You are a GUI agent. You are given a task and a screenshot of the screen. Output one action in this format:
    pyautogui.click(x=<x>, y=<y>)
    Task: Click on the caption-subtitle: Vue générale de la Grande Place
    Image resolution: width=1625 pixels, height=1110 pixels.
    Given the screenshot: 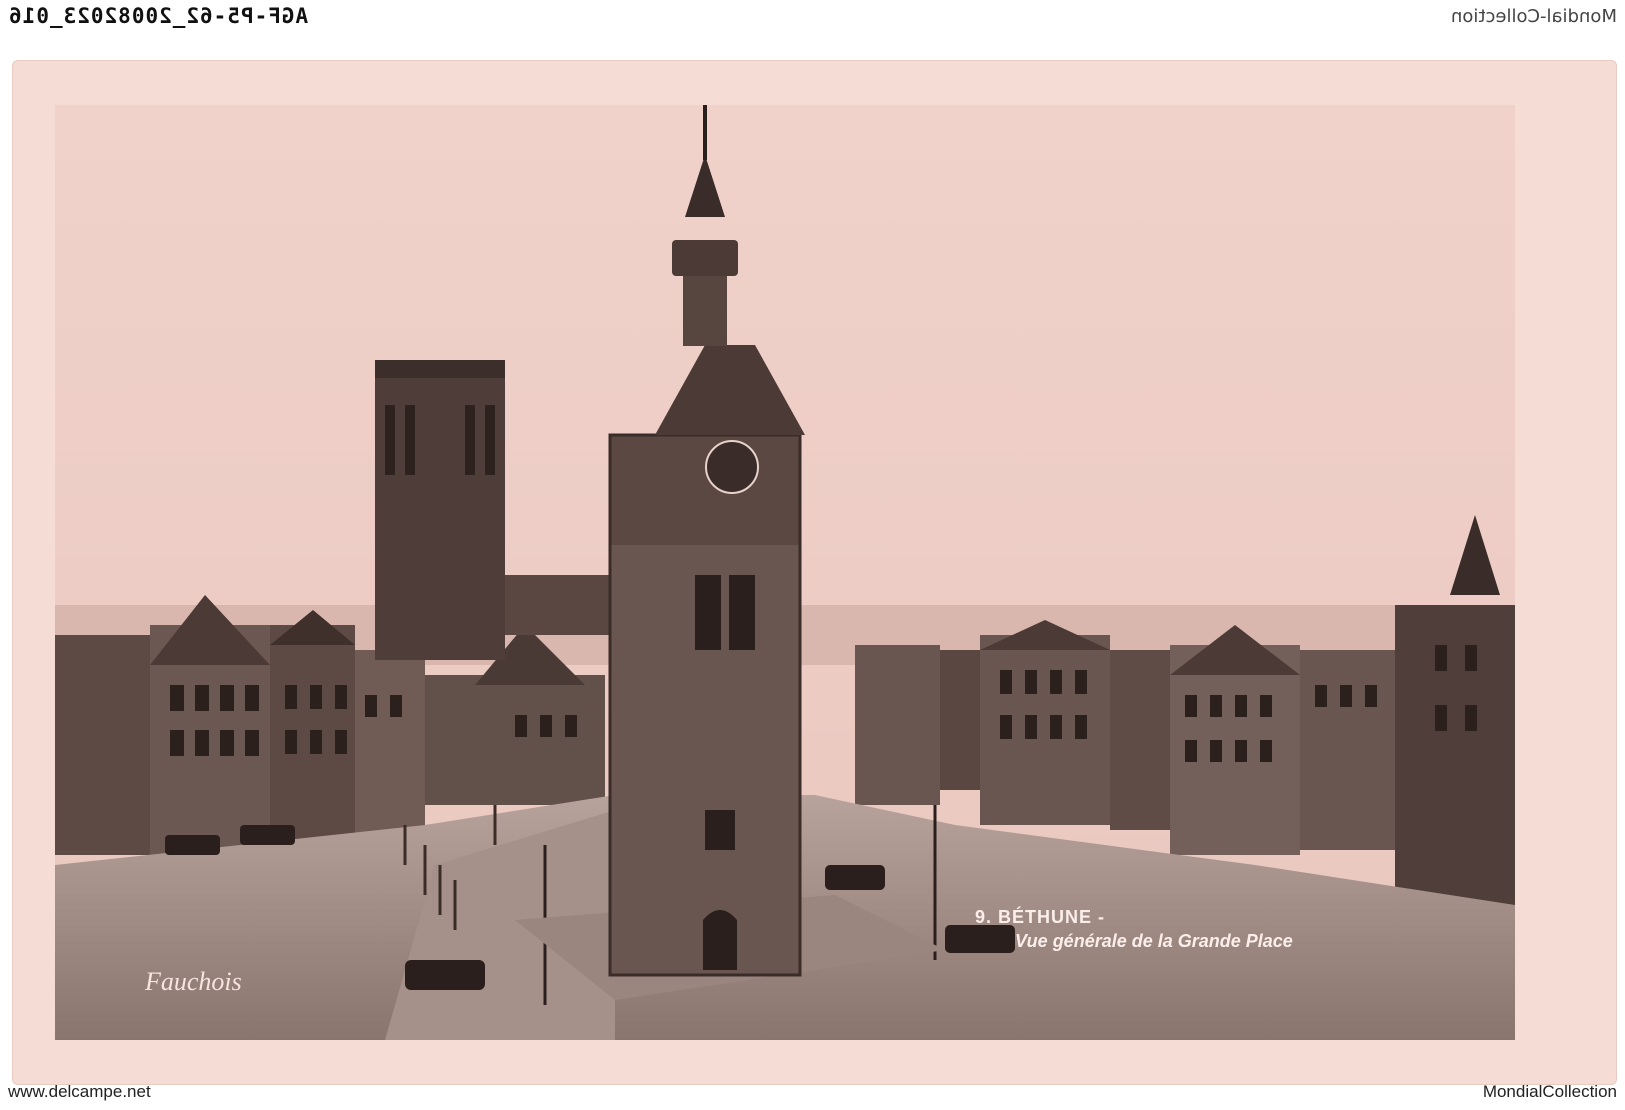 What is the action you would take?
    pyautogui.click(x=1154, y=941)
    